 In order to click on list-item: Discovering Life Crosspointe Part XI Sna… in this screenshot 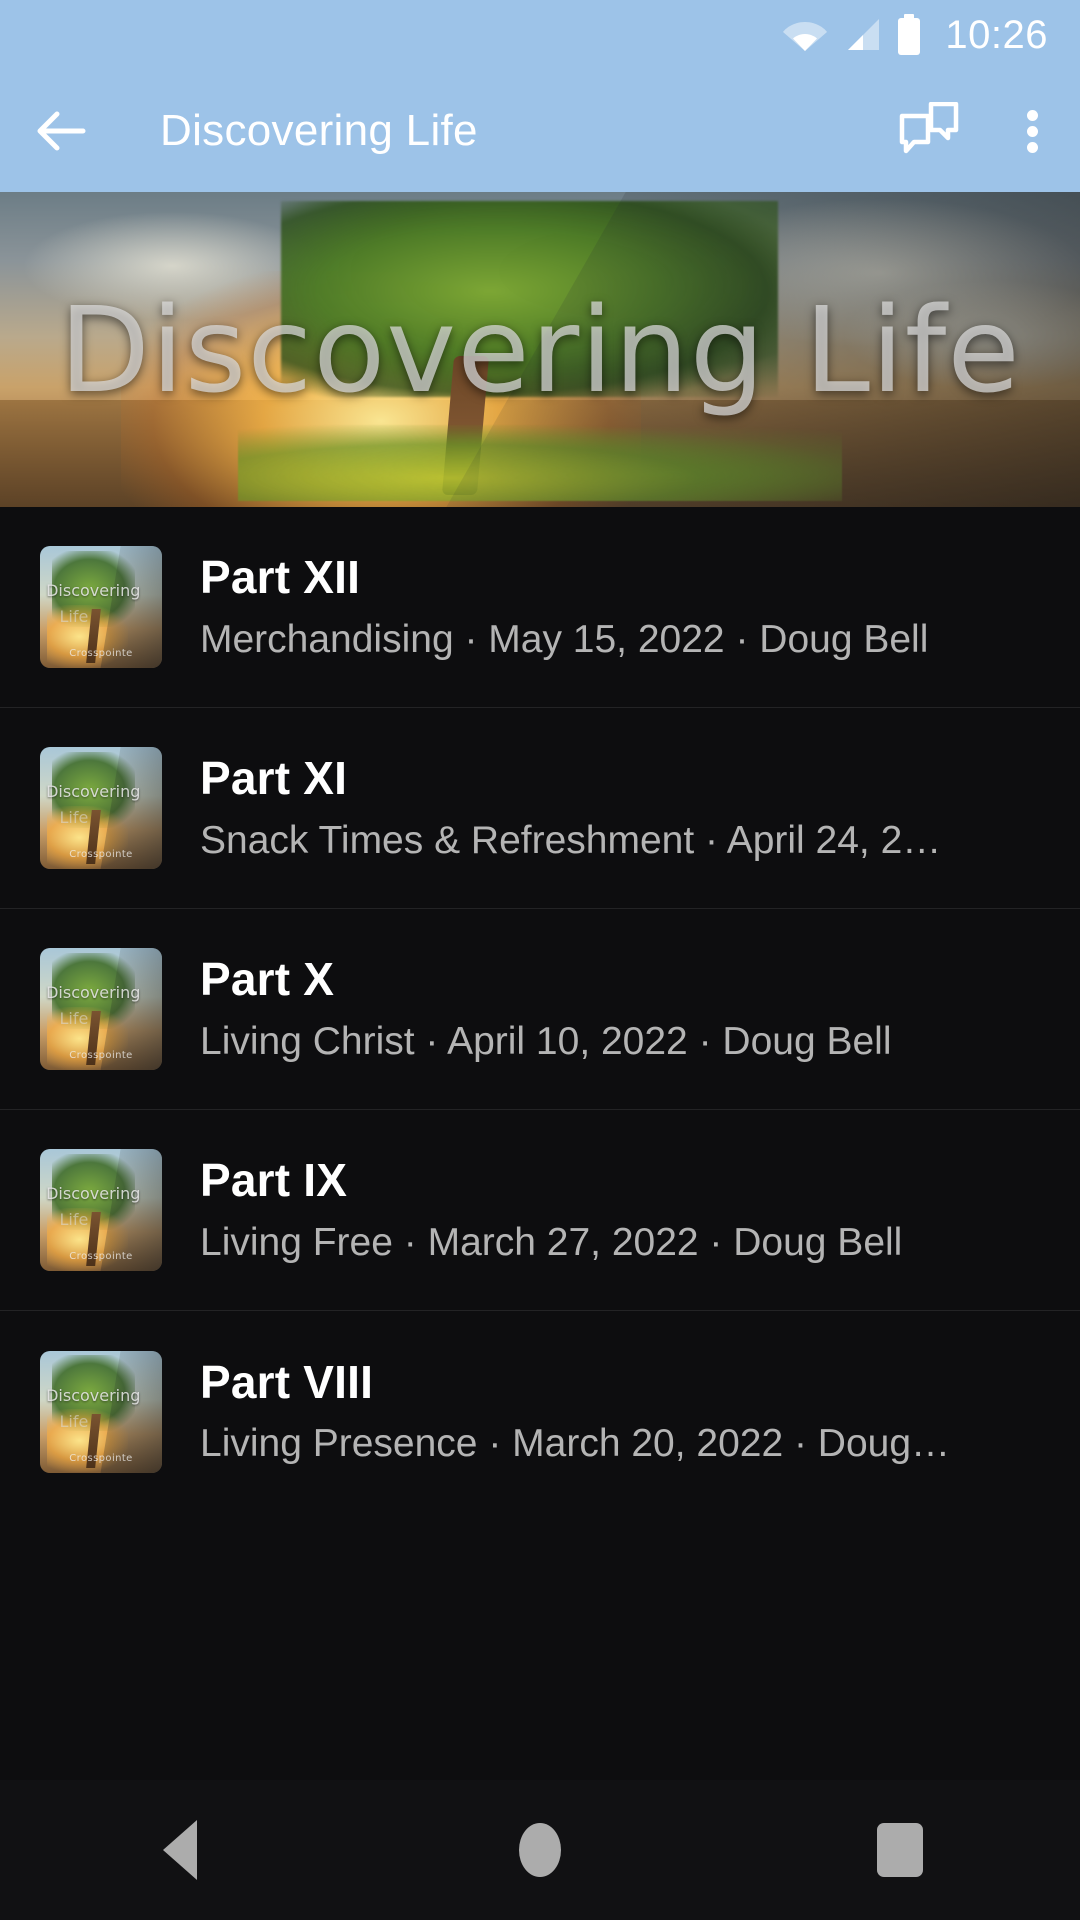, I will do `click(540, 808)`.